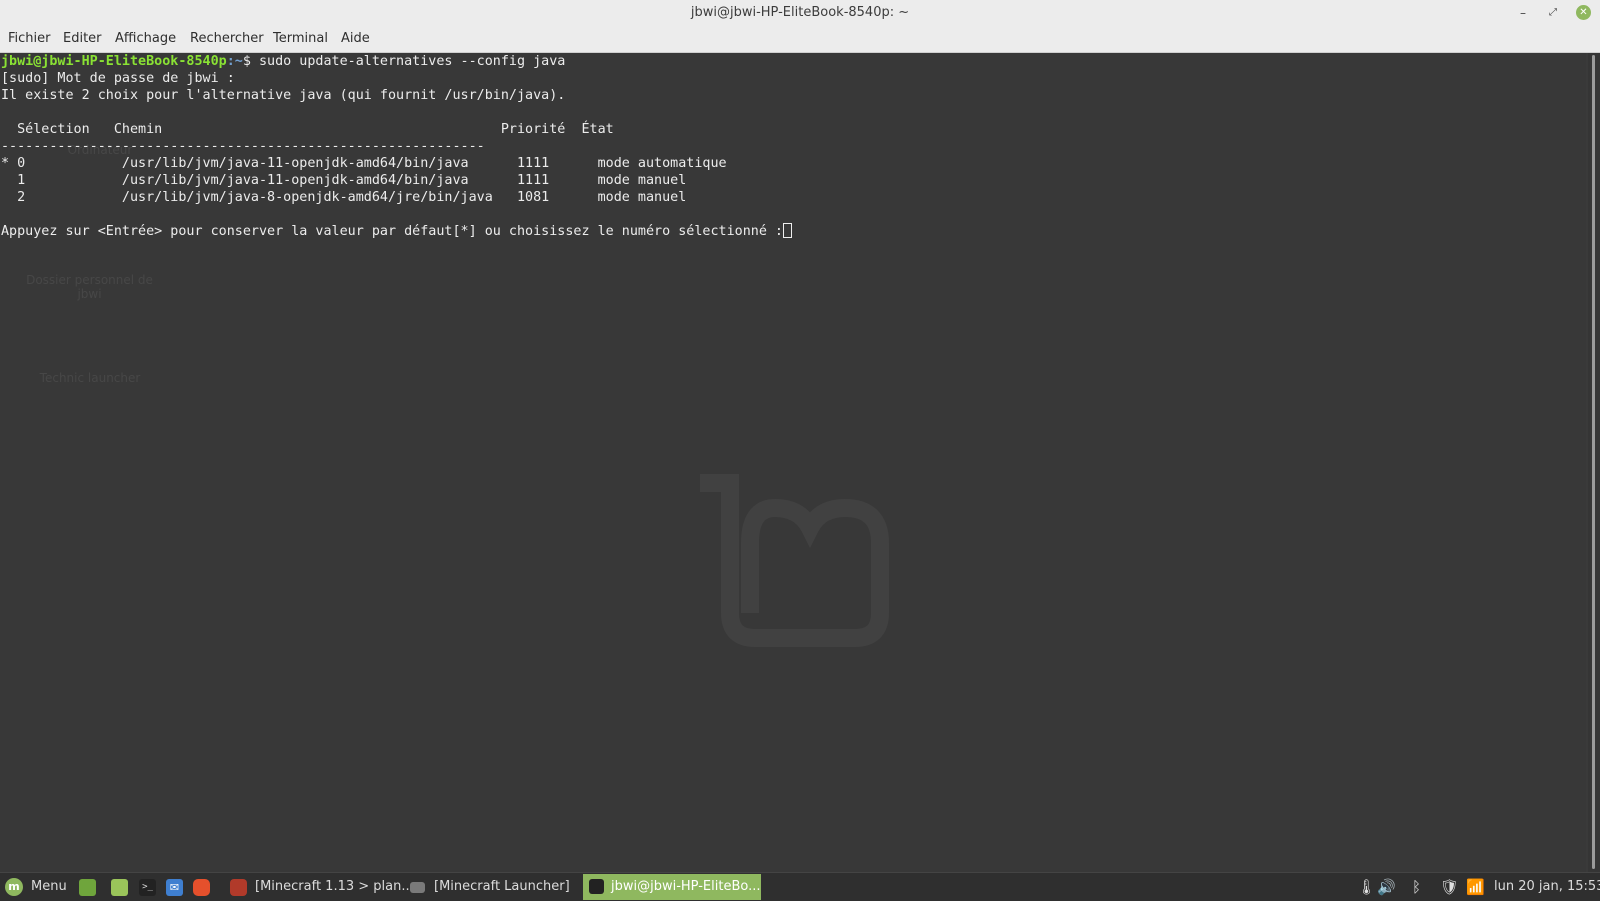 The image size is (1600, 901). I want to click on desktop-icon-technic-label: Technic launcher, so click(90, 378).